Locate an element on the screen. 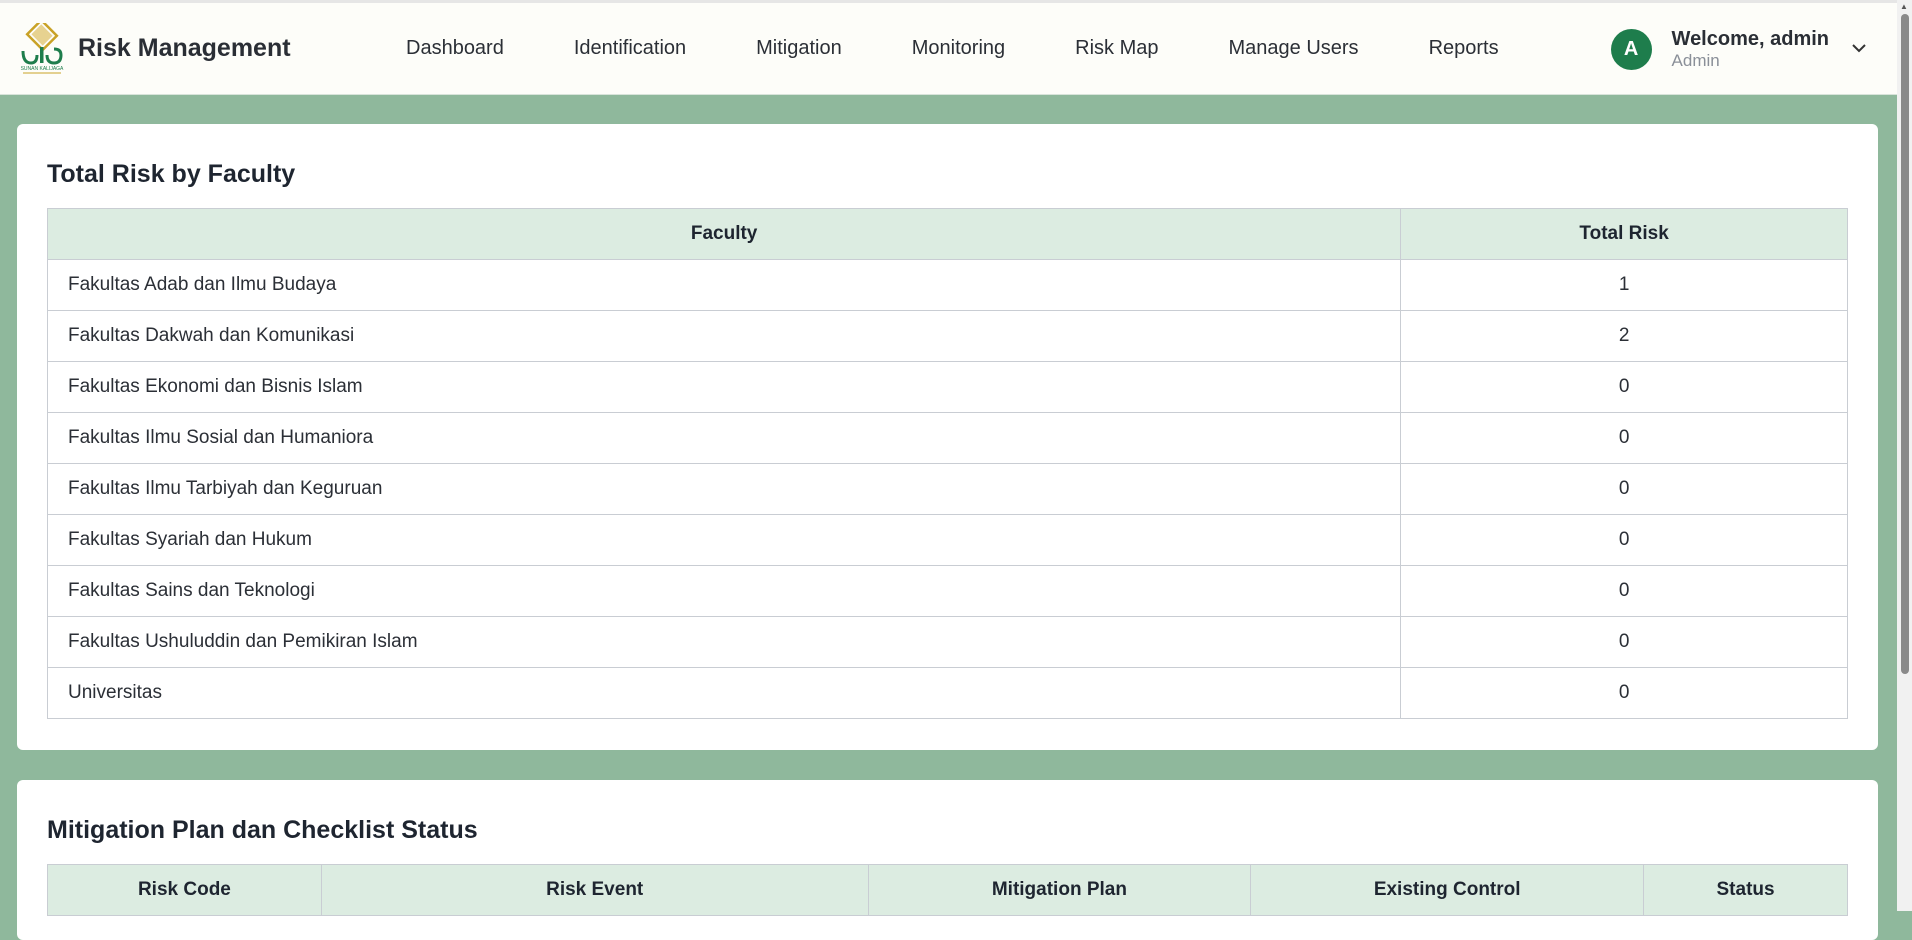 This screenshot has height=940, width=1912. table-row: Fakultas Syariah dan Hukum 0 is located at coordinates (947, 540).